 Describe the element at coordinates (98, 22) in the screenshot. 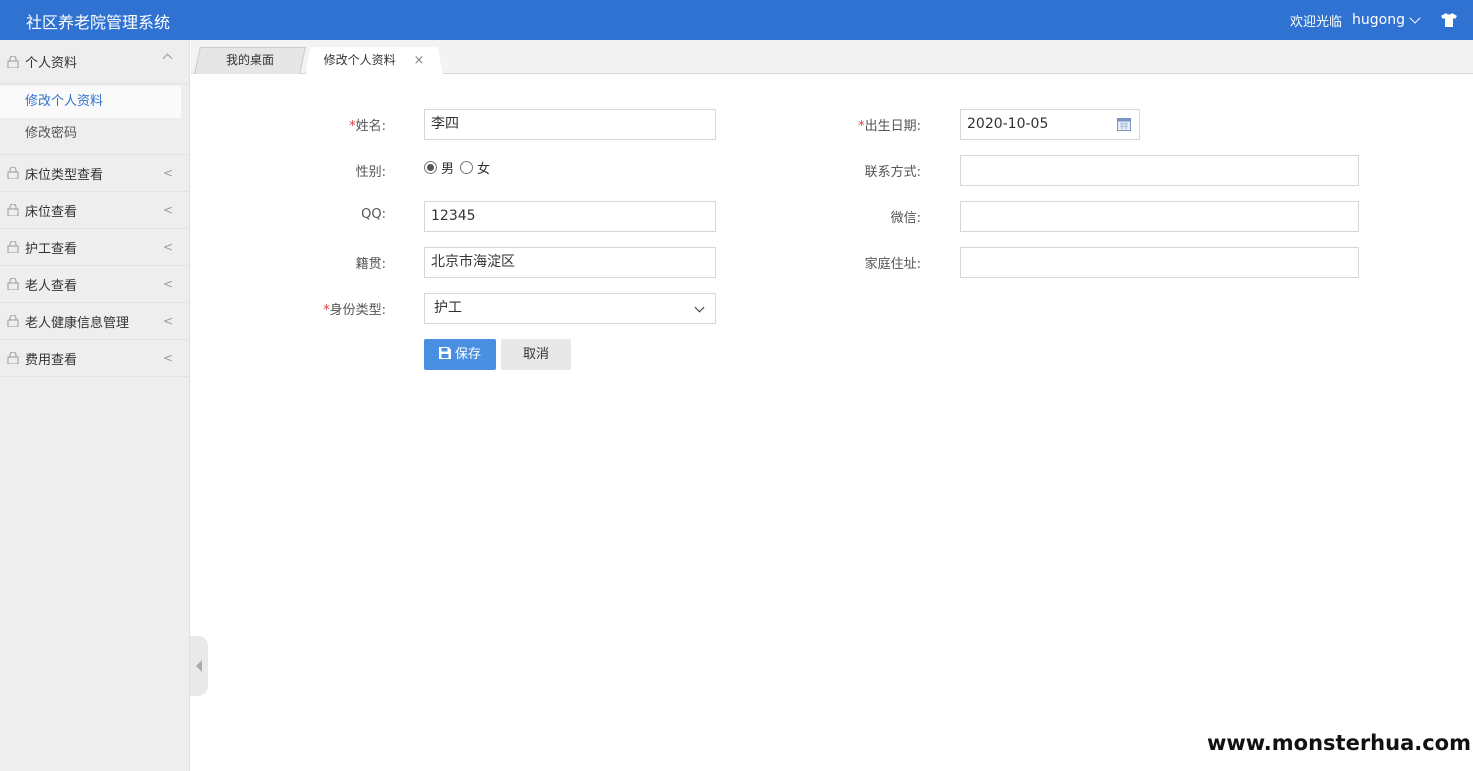

I see `app-title: 社区养老院管理系统` at that location.